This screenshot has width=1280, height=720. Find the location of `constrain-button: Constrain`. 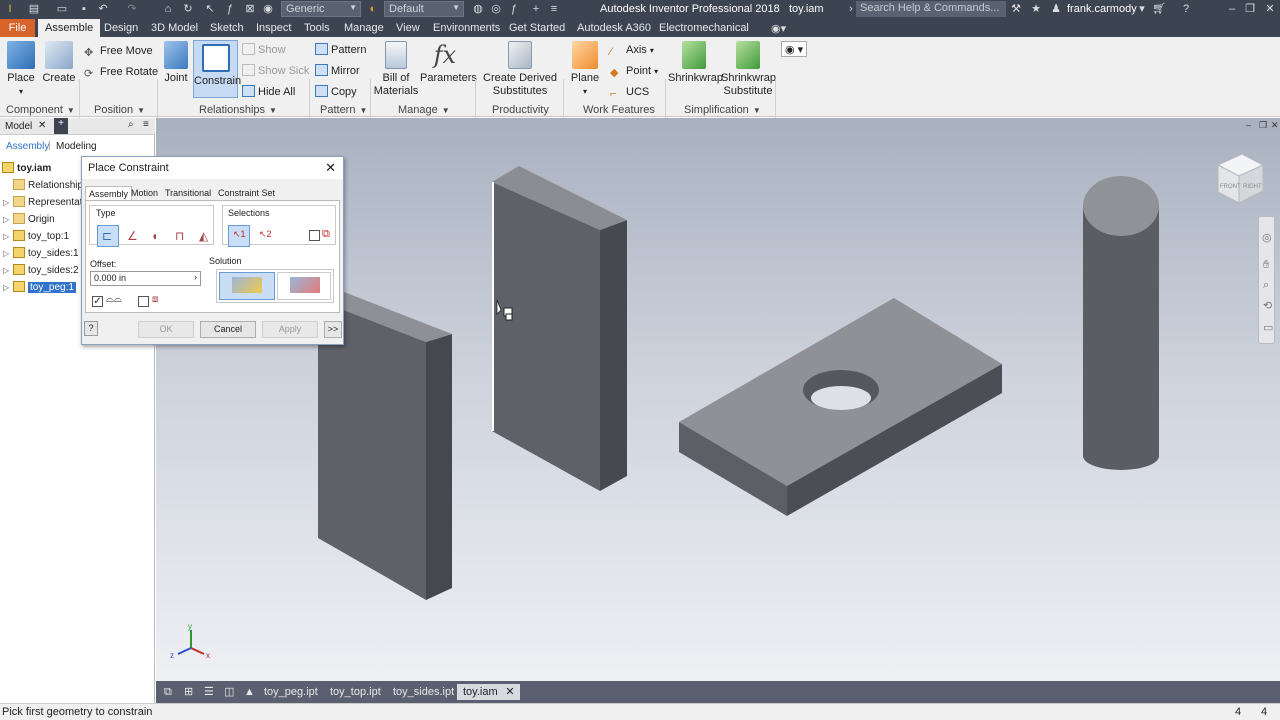

constrain-button: Constrain is located at coordinates (217, 69).